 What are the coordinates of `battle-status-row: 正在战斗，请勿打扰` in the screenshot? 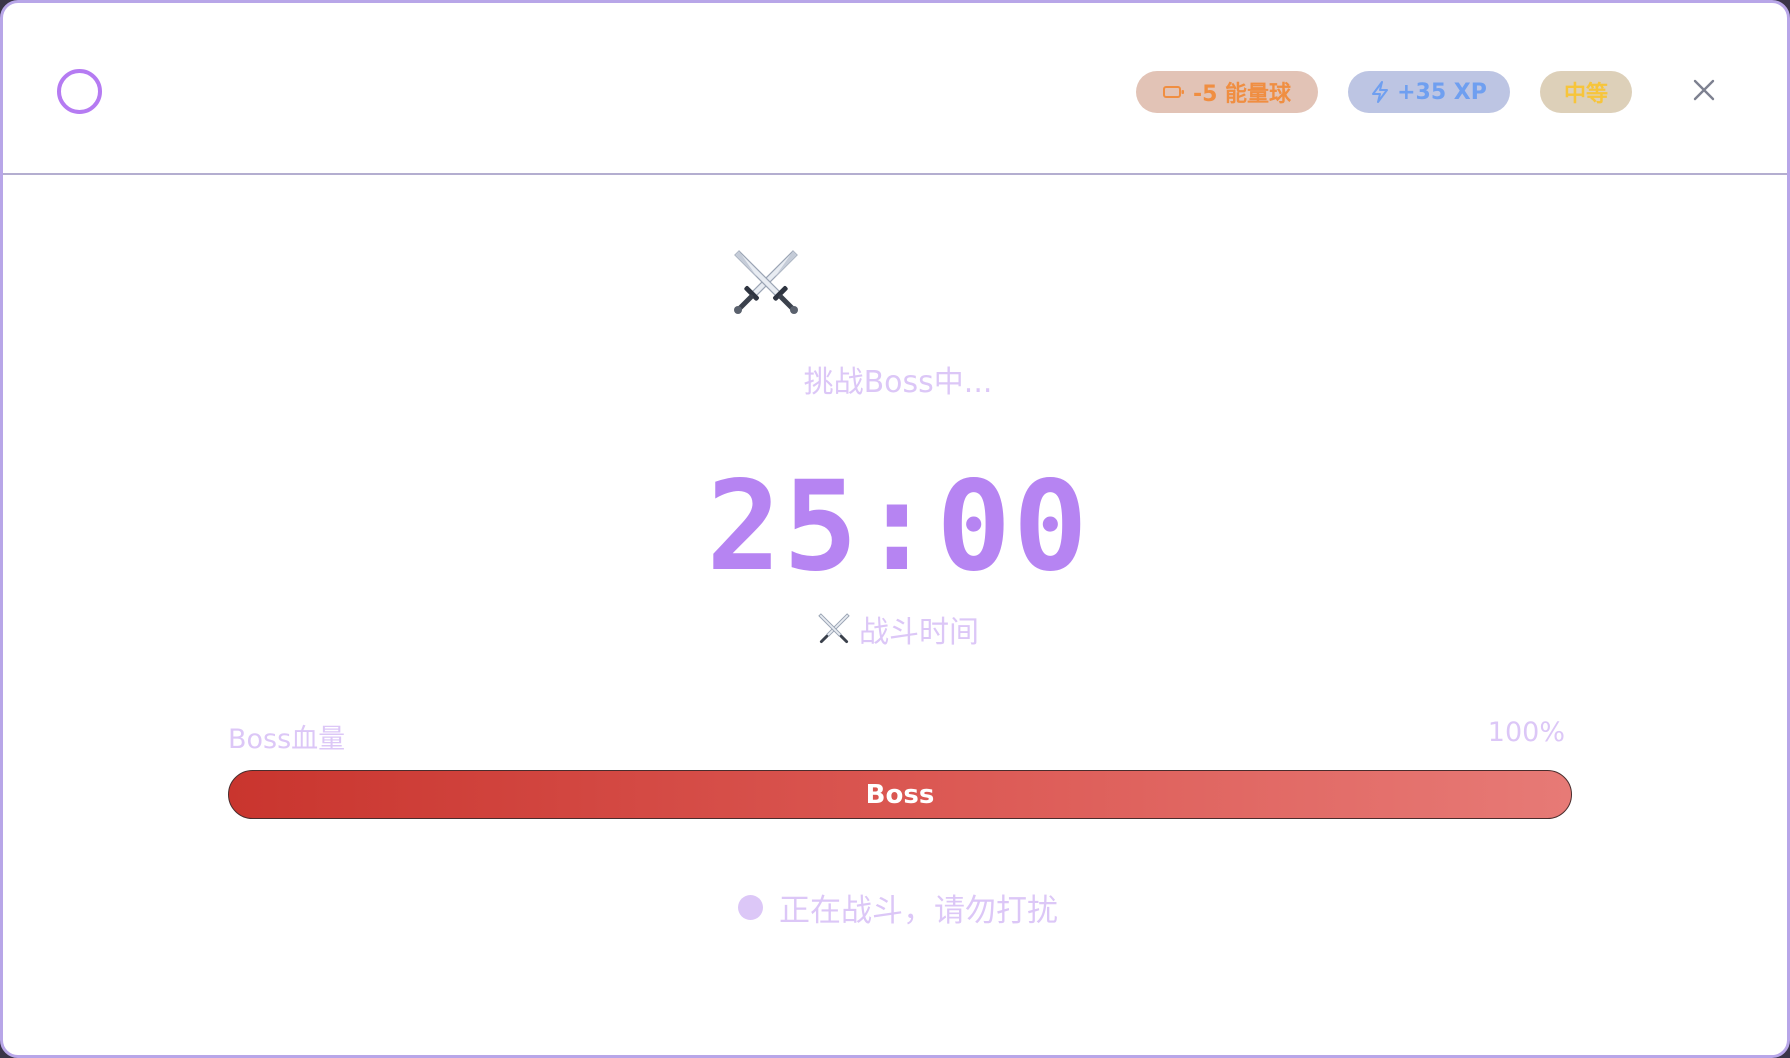 It's located at (895, 907).